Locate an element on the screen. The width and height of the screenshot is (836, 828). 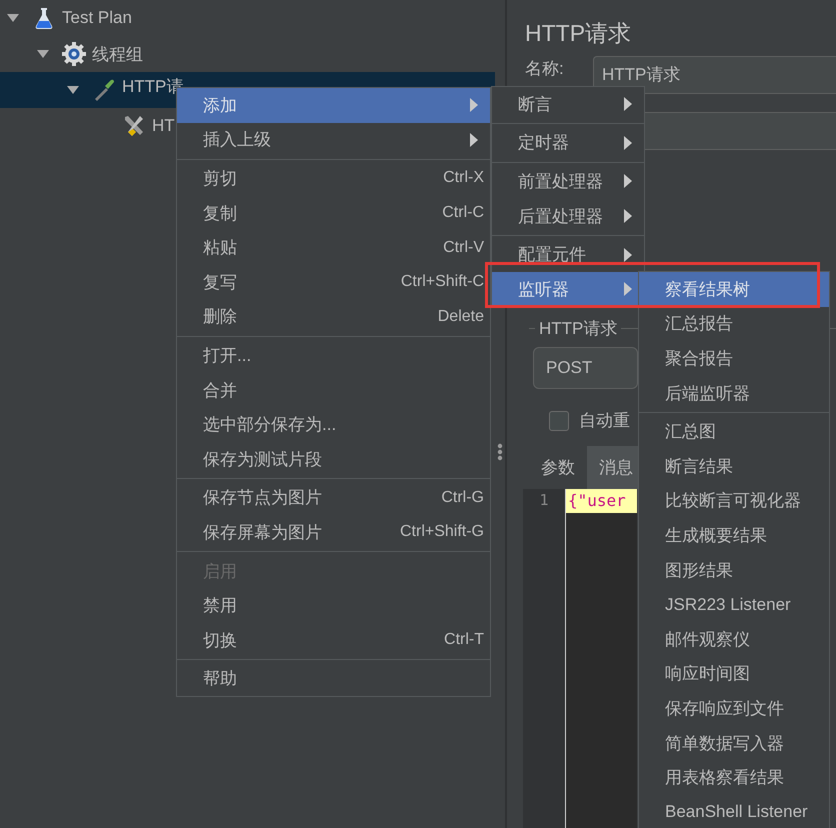
checkbox-label: 自动重 is located at coordinates (604, 421).